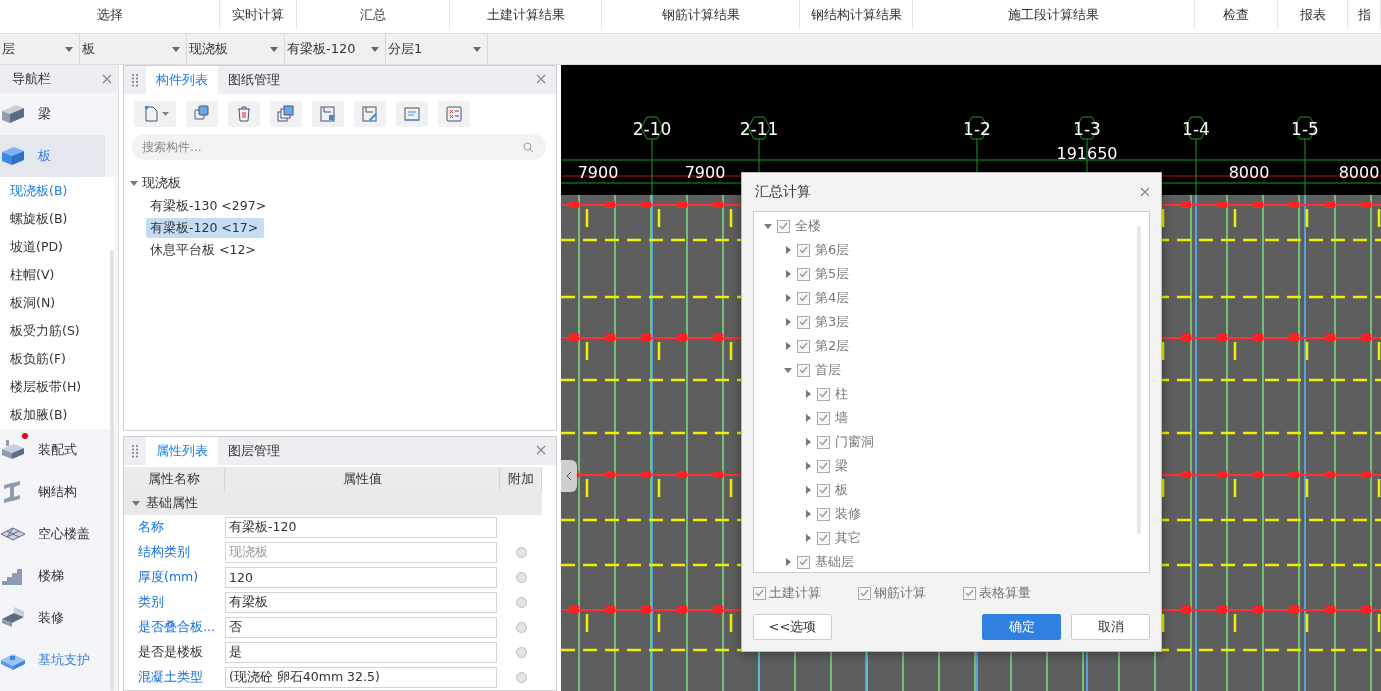 The image size is (1381, 691). What do you see at coordinates (52, 534) in the screenshot?
I see `nav-item: 空心楼盖` at bounding box center [52, 534].